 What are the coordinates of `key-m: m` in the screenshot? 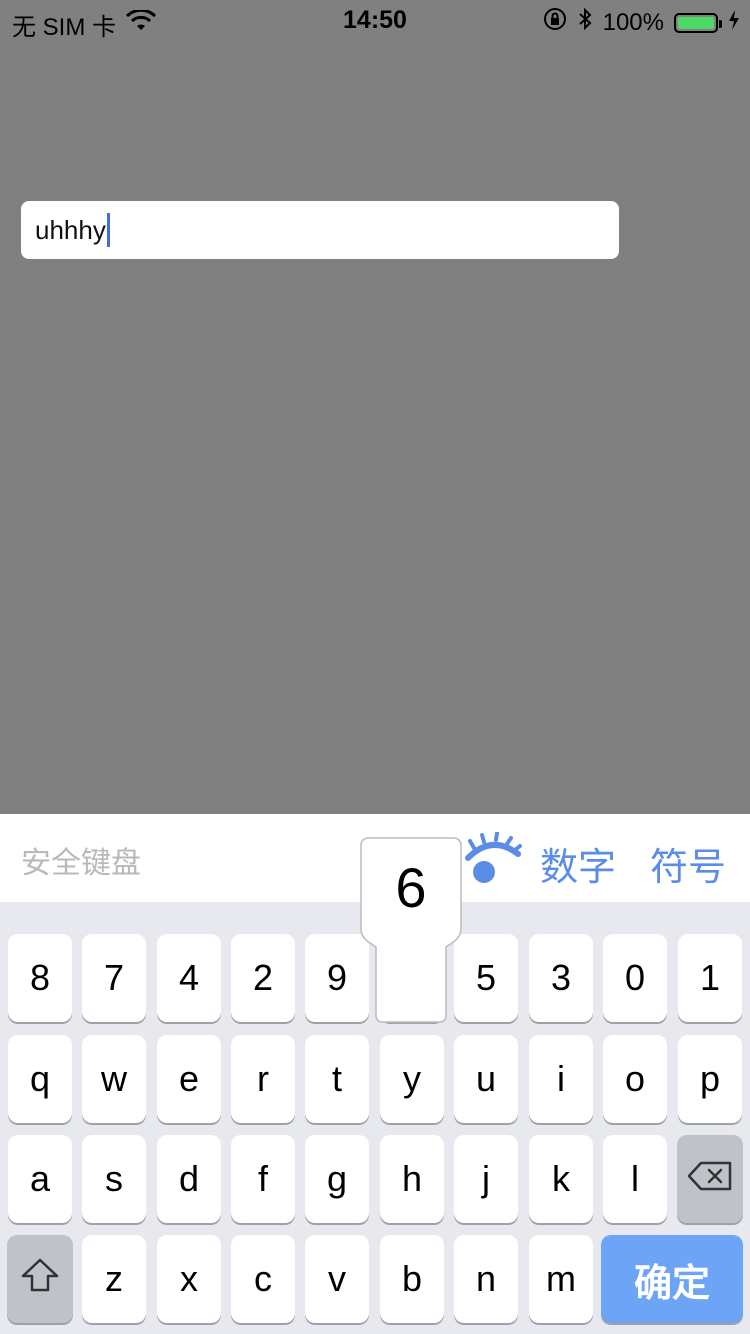 It's located at (561, 1279).